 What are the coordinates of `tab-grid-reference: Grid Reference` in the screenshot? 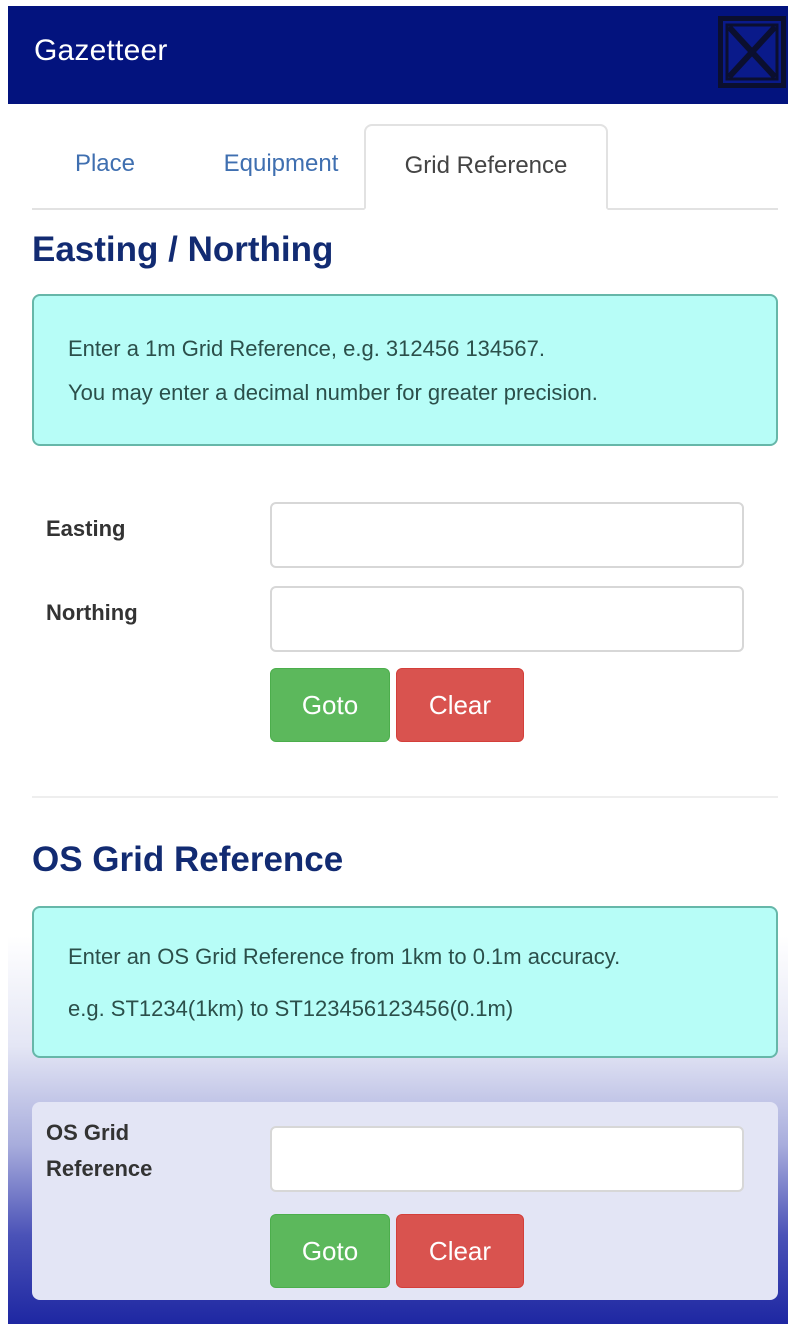 It's located at (486, 167).